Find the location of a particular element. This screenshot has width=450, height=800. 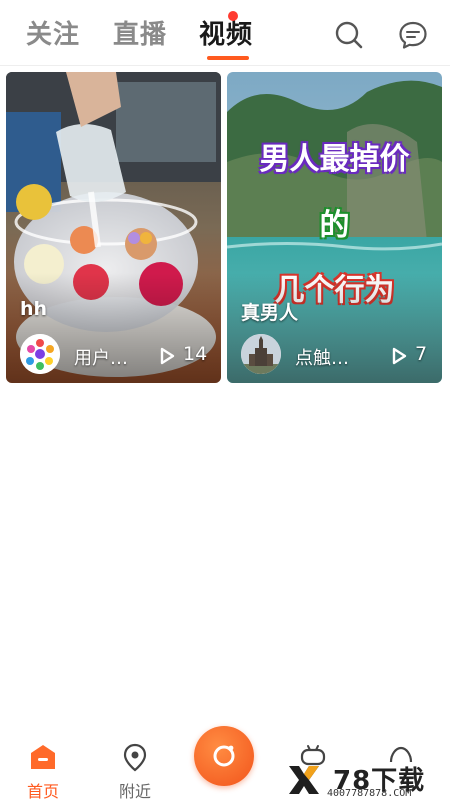

nav-nearby: 附近 is located at coordinates (135, 769).